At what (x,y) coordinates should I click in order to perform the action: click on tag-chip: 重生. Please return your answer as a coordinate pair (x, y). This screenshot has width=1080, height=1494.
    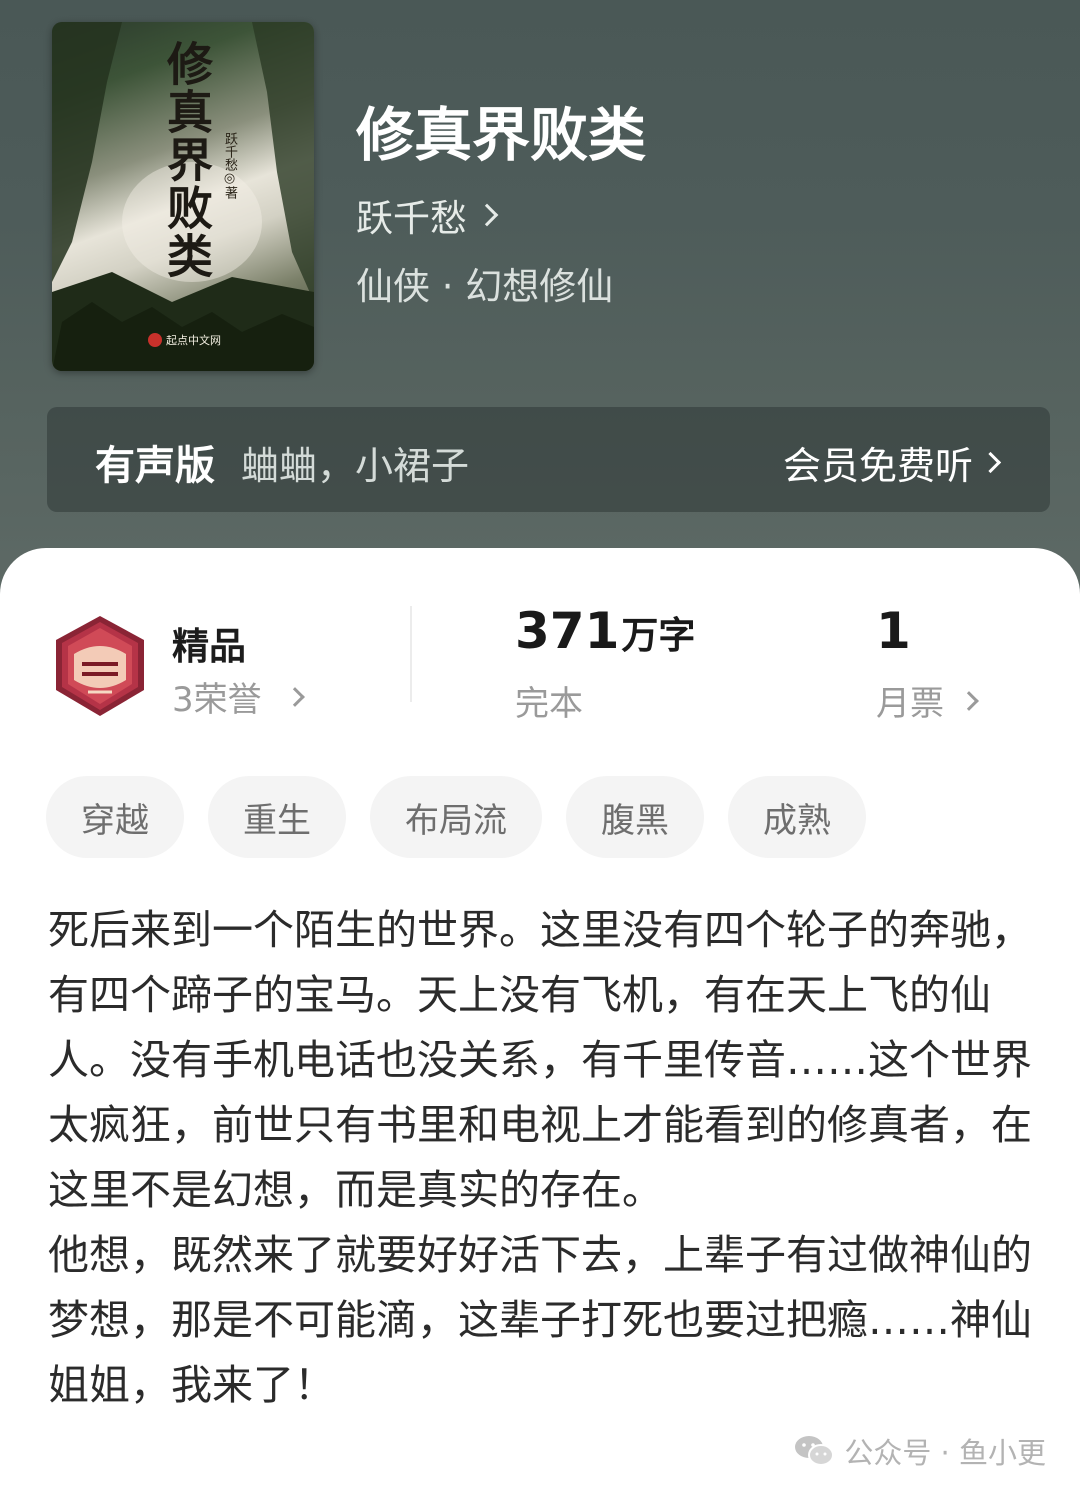
    Looking at the image, I should click on (277, 817).